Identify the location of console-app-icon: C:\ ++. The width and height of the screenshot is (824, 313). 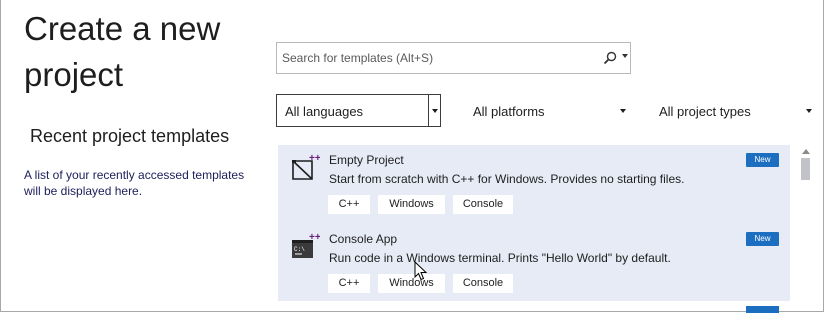
(306, 245).